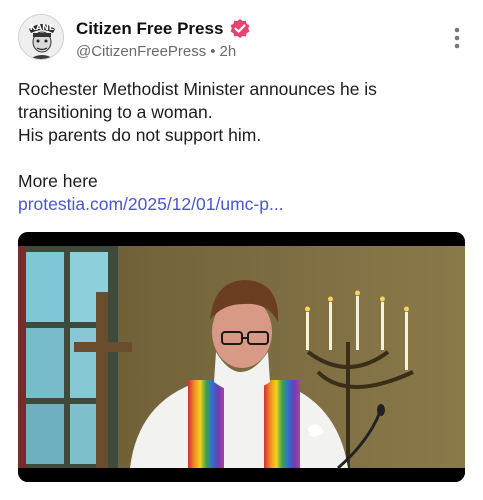 The image size is (483, 500). I want to click on avatar-logo-text: KANE, so click(42, 27).